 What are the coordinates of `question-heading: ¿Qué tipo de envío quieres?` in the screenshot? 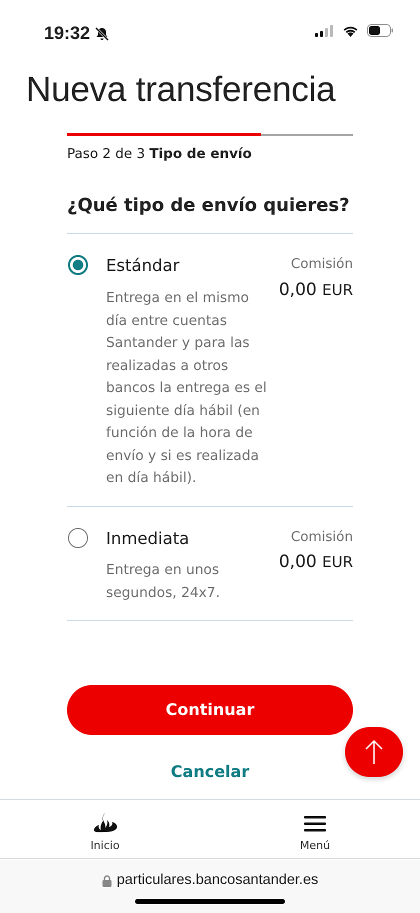 It's located at (210, 213).